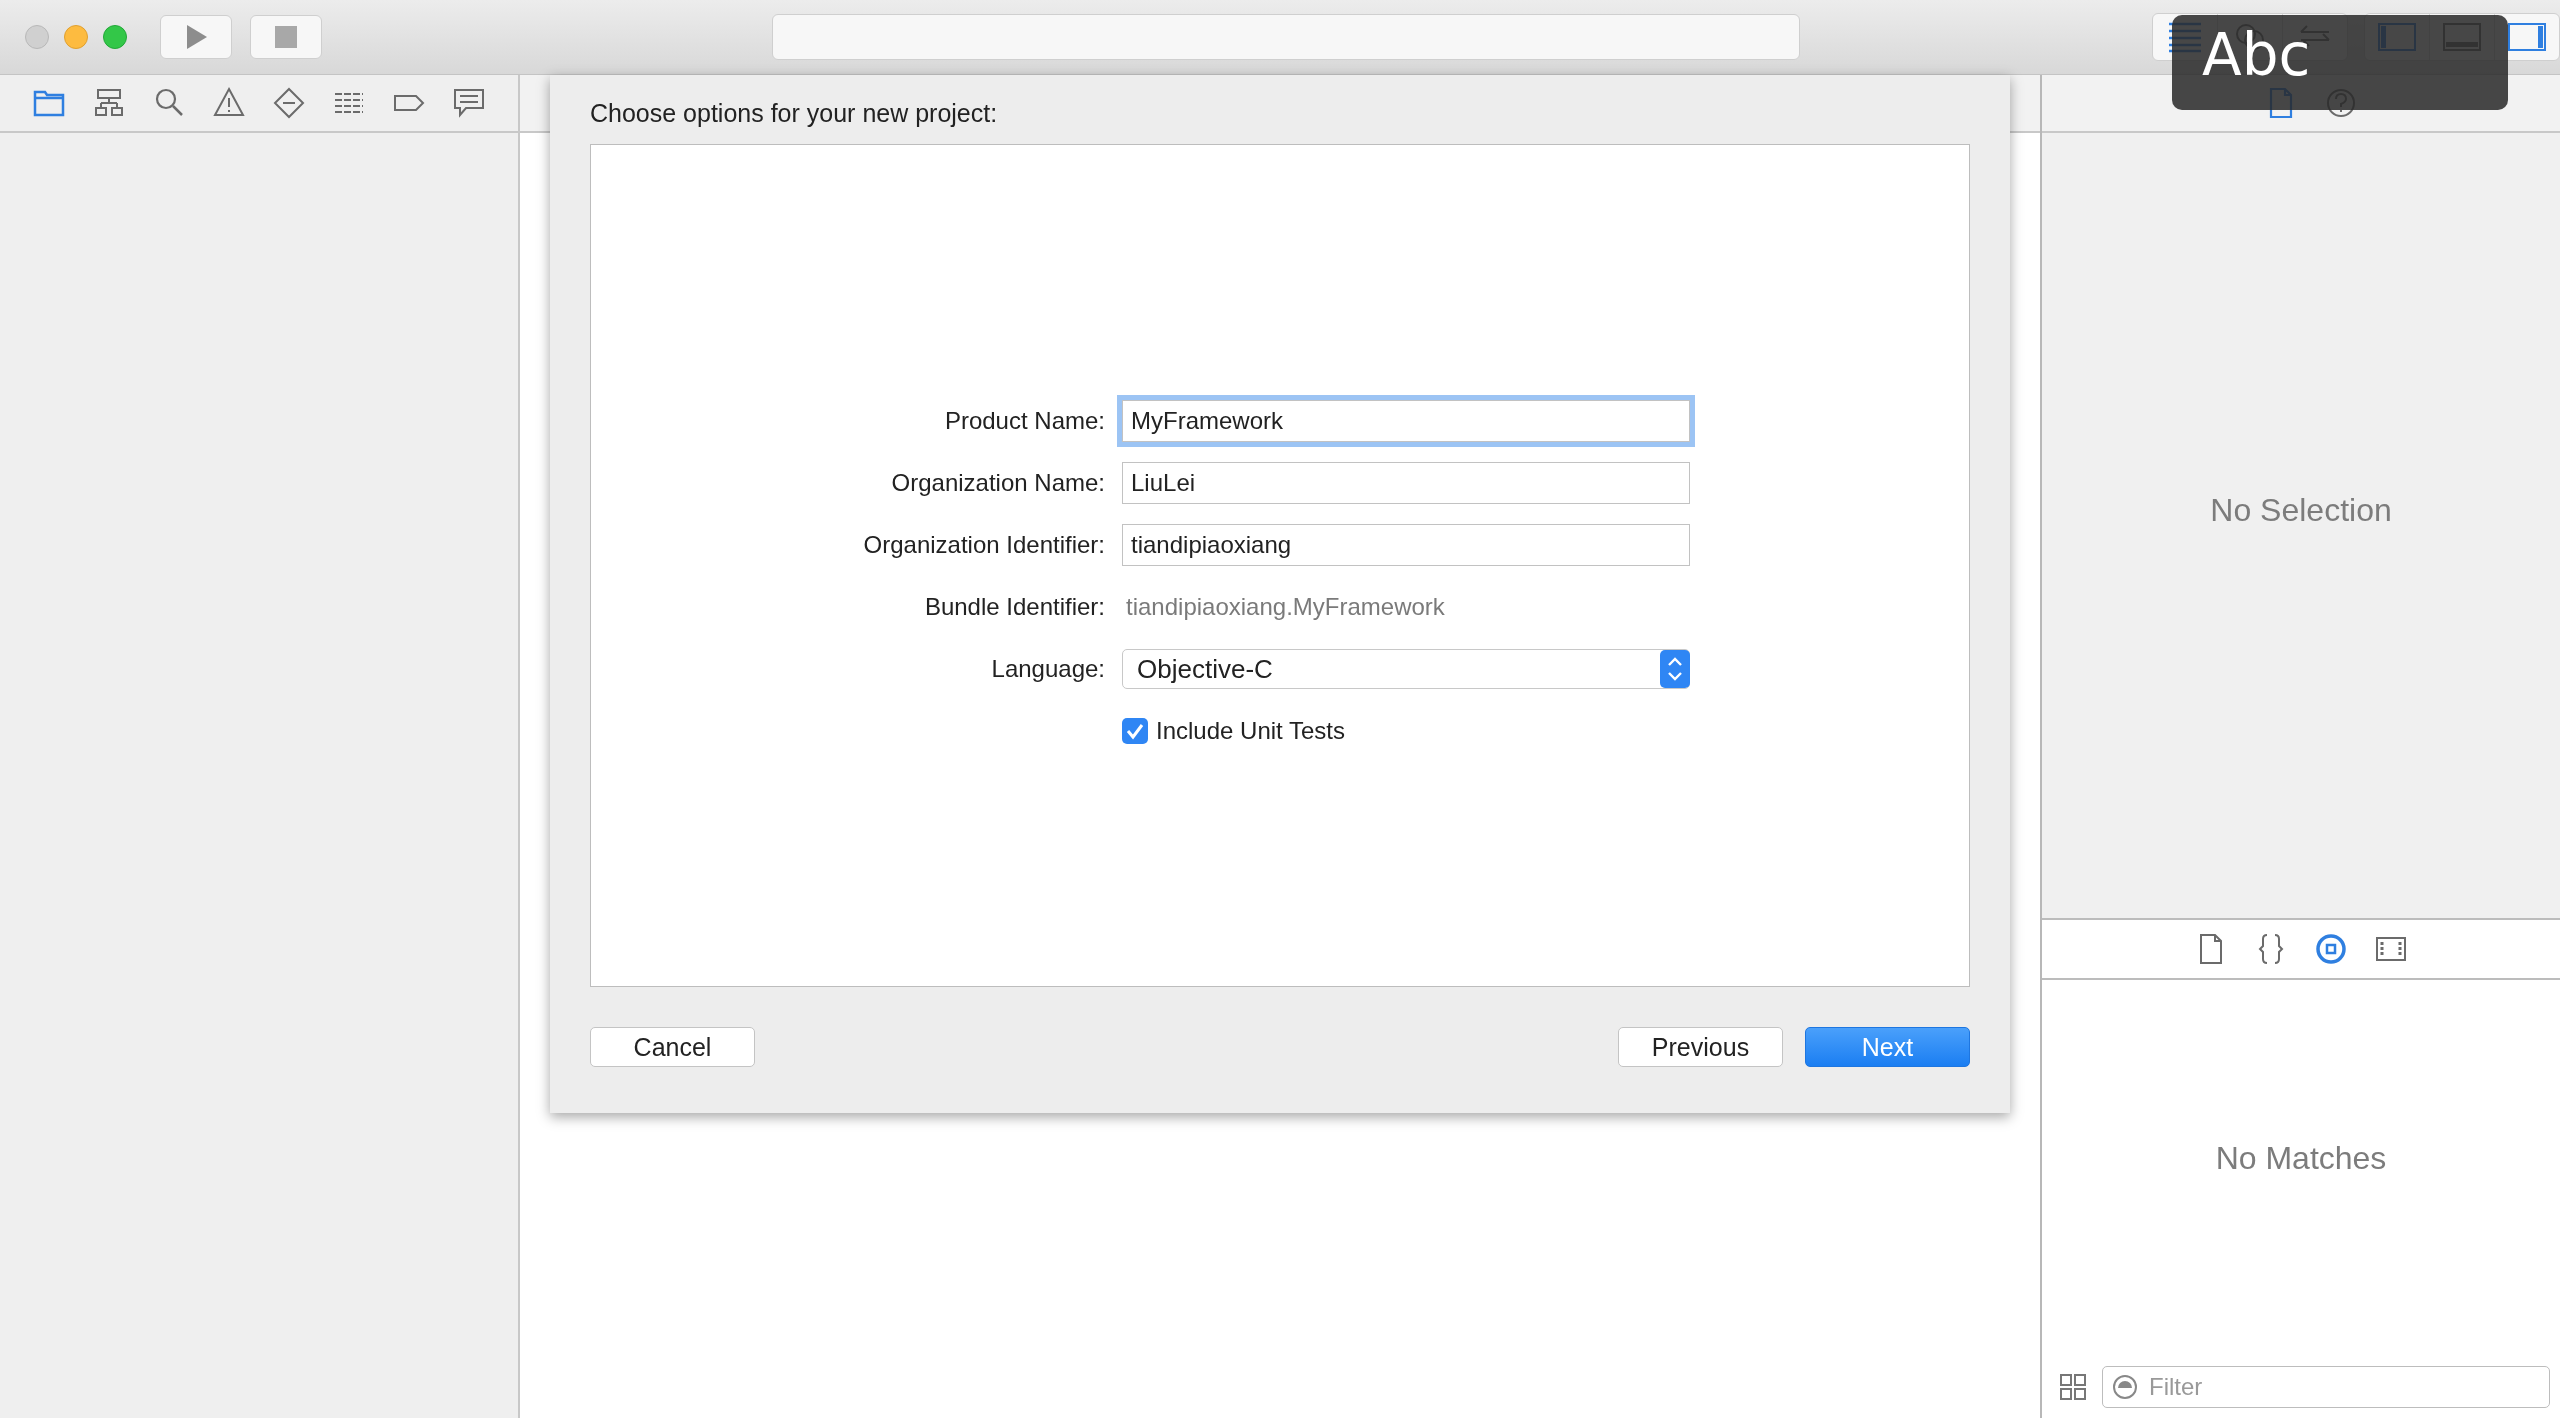 Image resolution: width=2560 pixels, height=1418 pixels. What do you see at coordinates (1406, 483) in the screenshot?
I see `text-field: LiuLei` at bounding box center [1406, 483].